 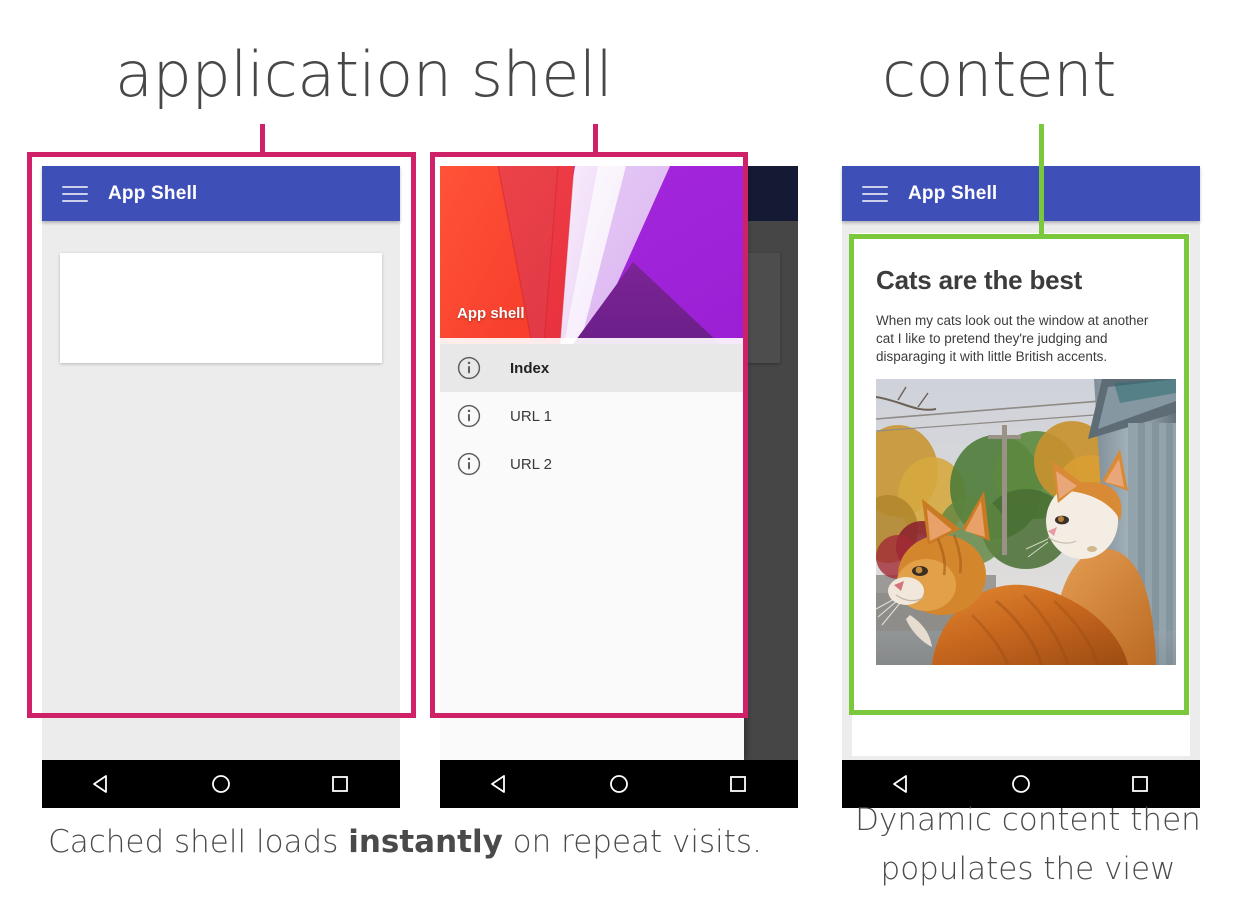 What do you see at coordinates (632, 842) in the screenshot?
I see `caption-left-suffix: on repeat visits.` at bounding box center [632, 842].